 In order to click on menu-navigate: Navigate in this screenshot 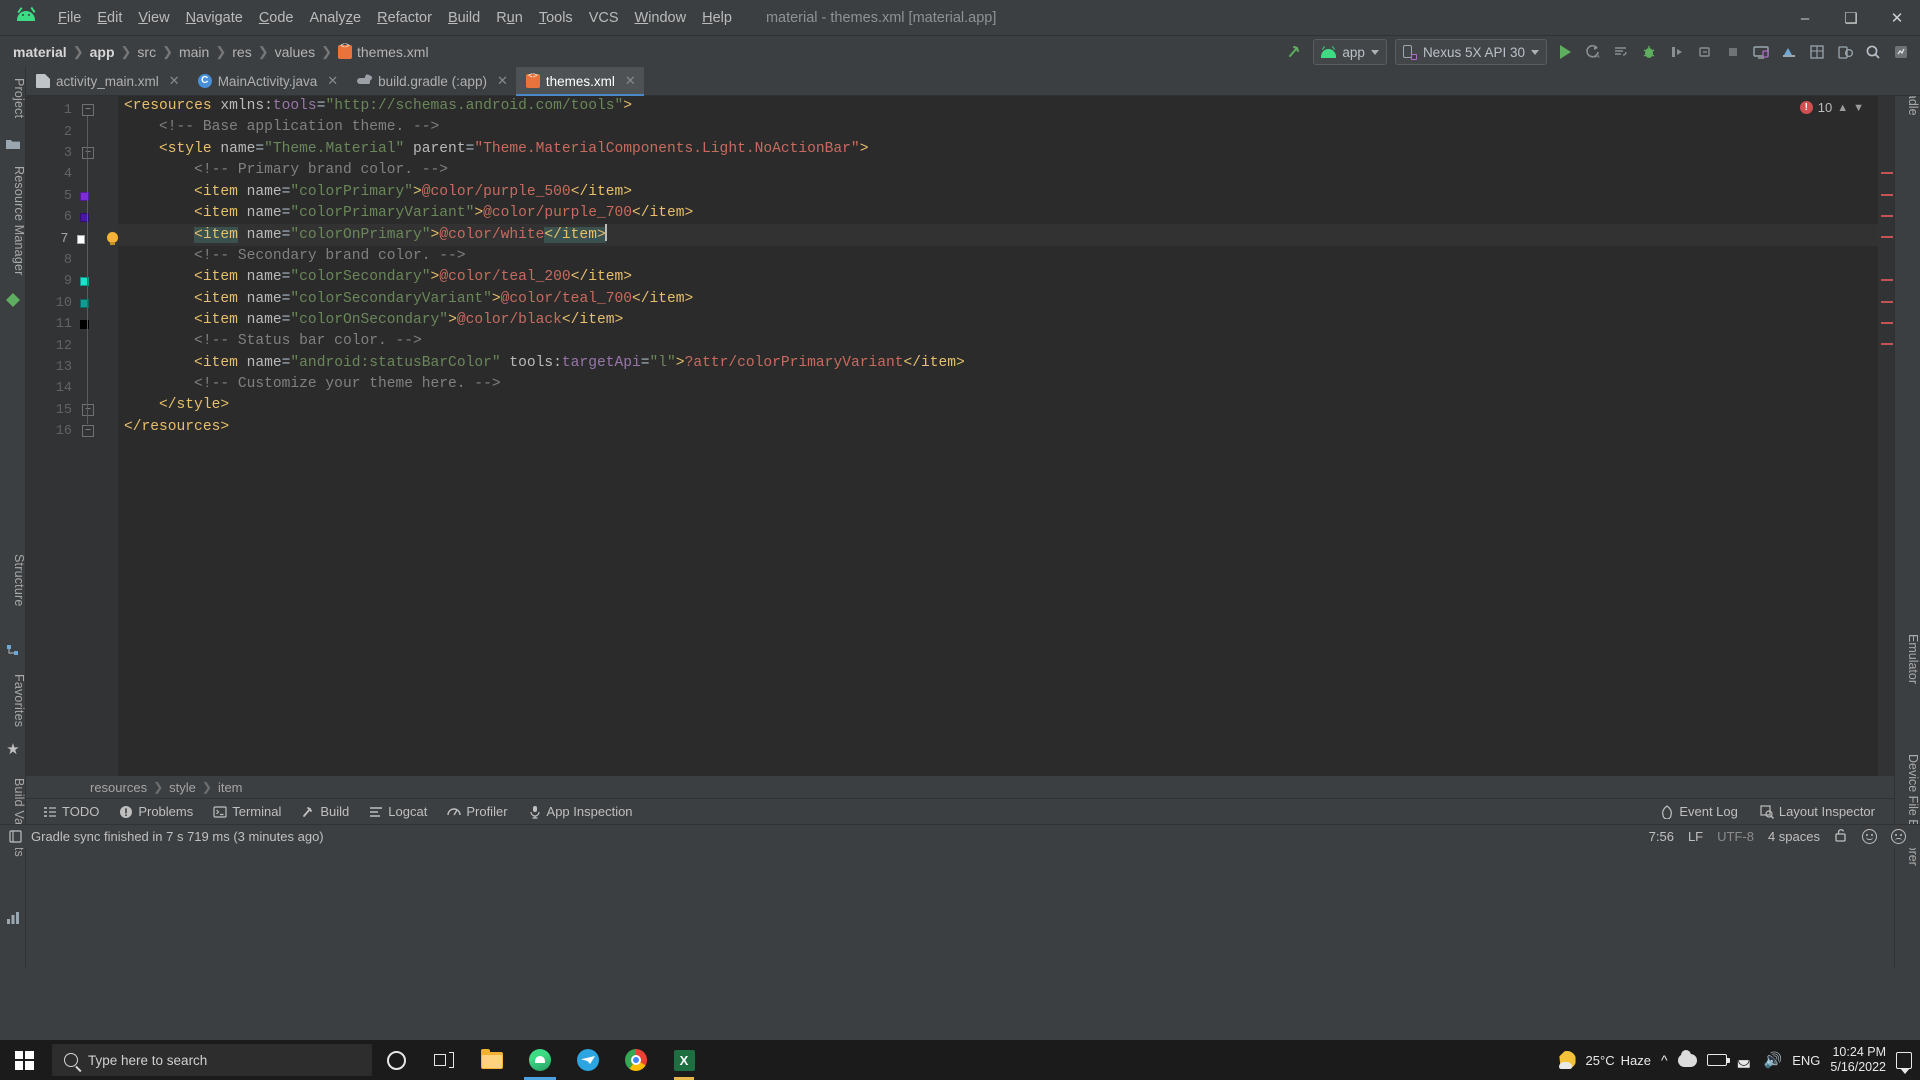, I will do `click(214, 18)`.